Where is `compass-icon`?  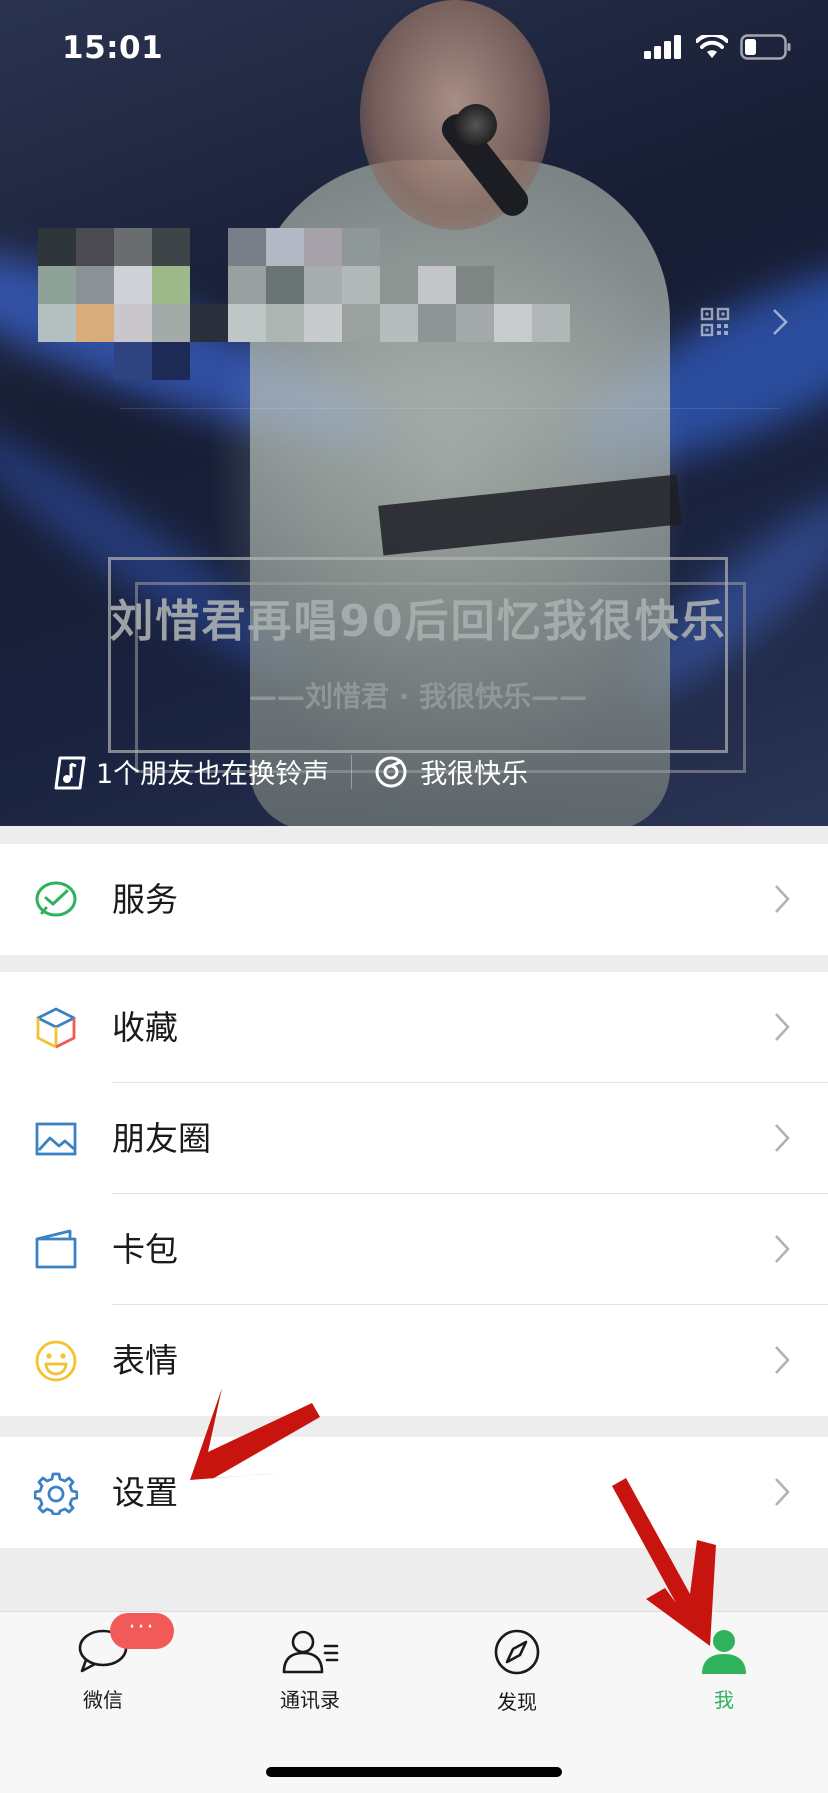
compass-icon is located at coordinates (517, 1652).